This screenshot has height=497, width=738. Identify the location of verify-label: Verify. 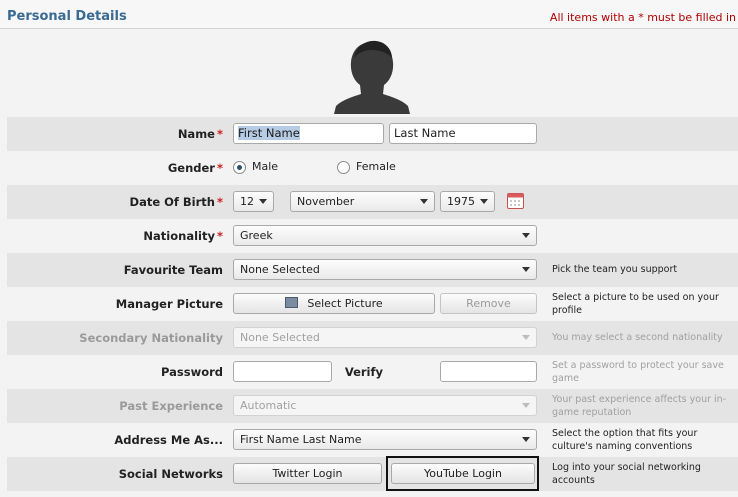
(363, 372).